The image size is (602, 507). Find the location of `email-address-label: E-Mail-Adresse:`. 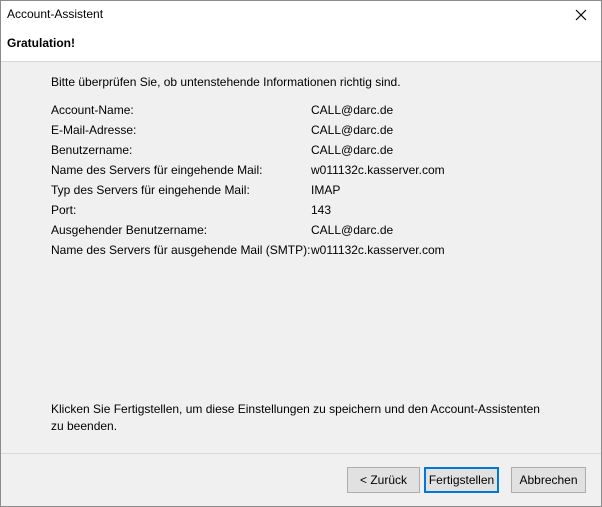

email-address-label: E-Mail-Adresse: is located at coordinates (94, 130).